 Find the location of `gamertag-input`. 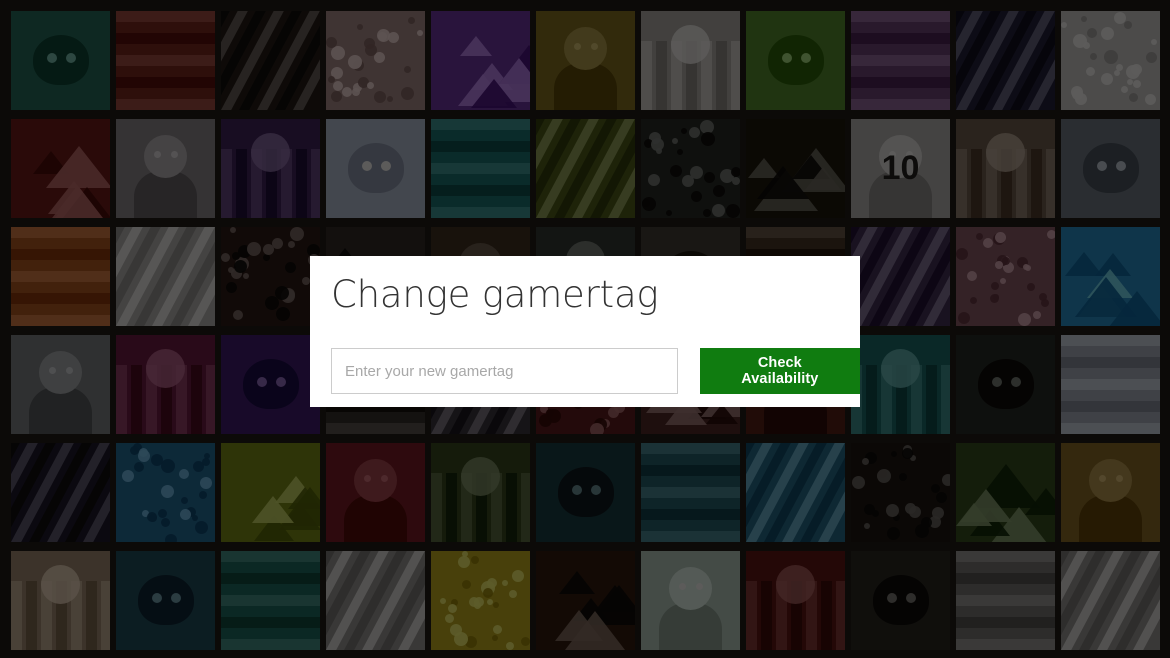

gamertag-input is located at coordinates (504, 371).